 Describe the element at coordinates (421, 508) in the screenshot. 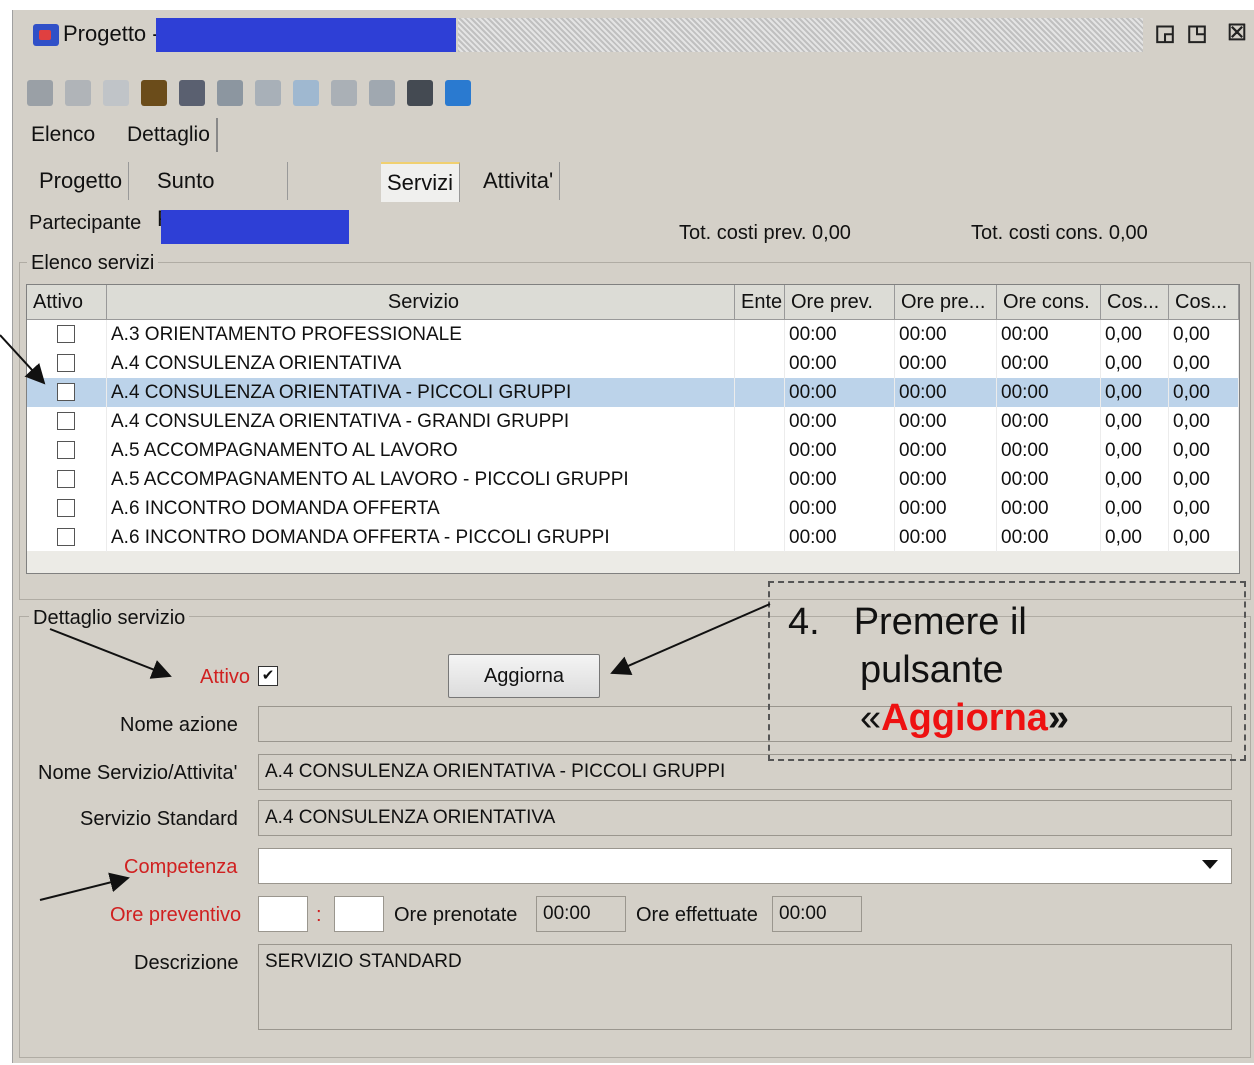

I see `cell-servizio: A.6 INCONTRO DOMANDA OFFERTA` at that location.